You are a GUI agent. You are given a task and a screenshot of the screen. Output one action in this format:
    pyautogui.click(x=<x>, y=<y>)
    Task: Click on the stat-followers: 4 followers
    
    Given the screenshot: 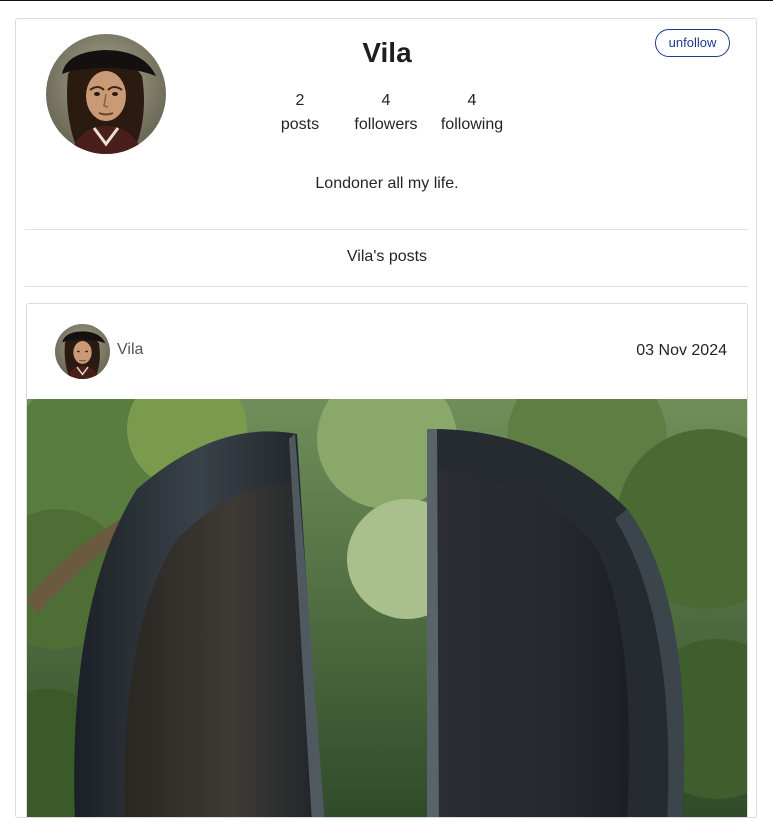 What is the action you would take?
    pyautogui.click(x=386, y=113)
    